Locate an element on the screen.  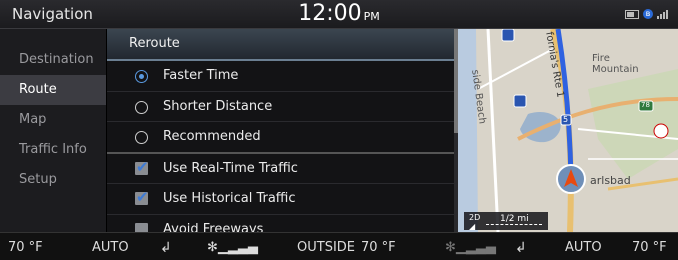
coastal-street is located at coordinates (493, 130).